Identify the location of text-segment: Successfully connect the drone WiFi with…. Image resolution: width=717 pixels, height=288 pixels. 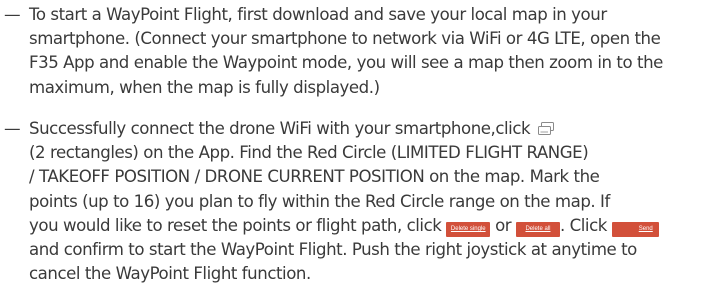
(280, 128).